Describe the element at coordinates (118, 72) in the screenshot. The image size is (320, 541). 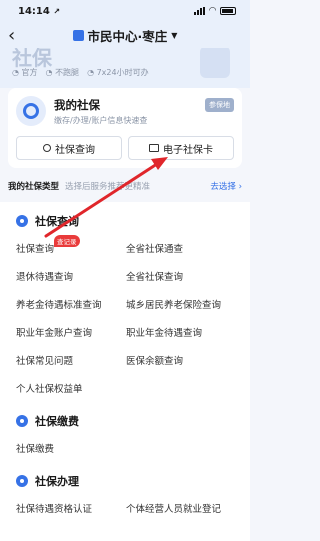
I see `tag: 7x24小时可办` at that location.